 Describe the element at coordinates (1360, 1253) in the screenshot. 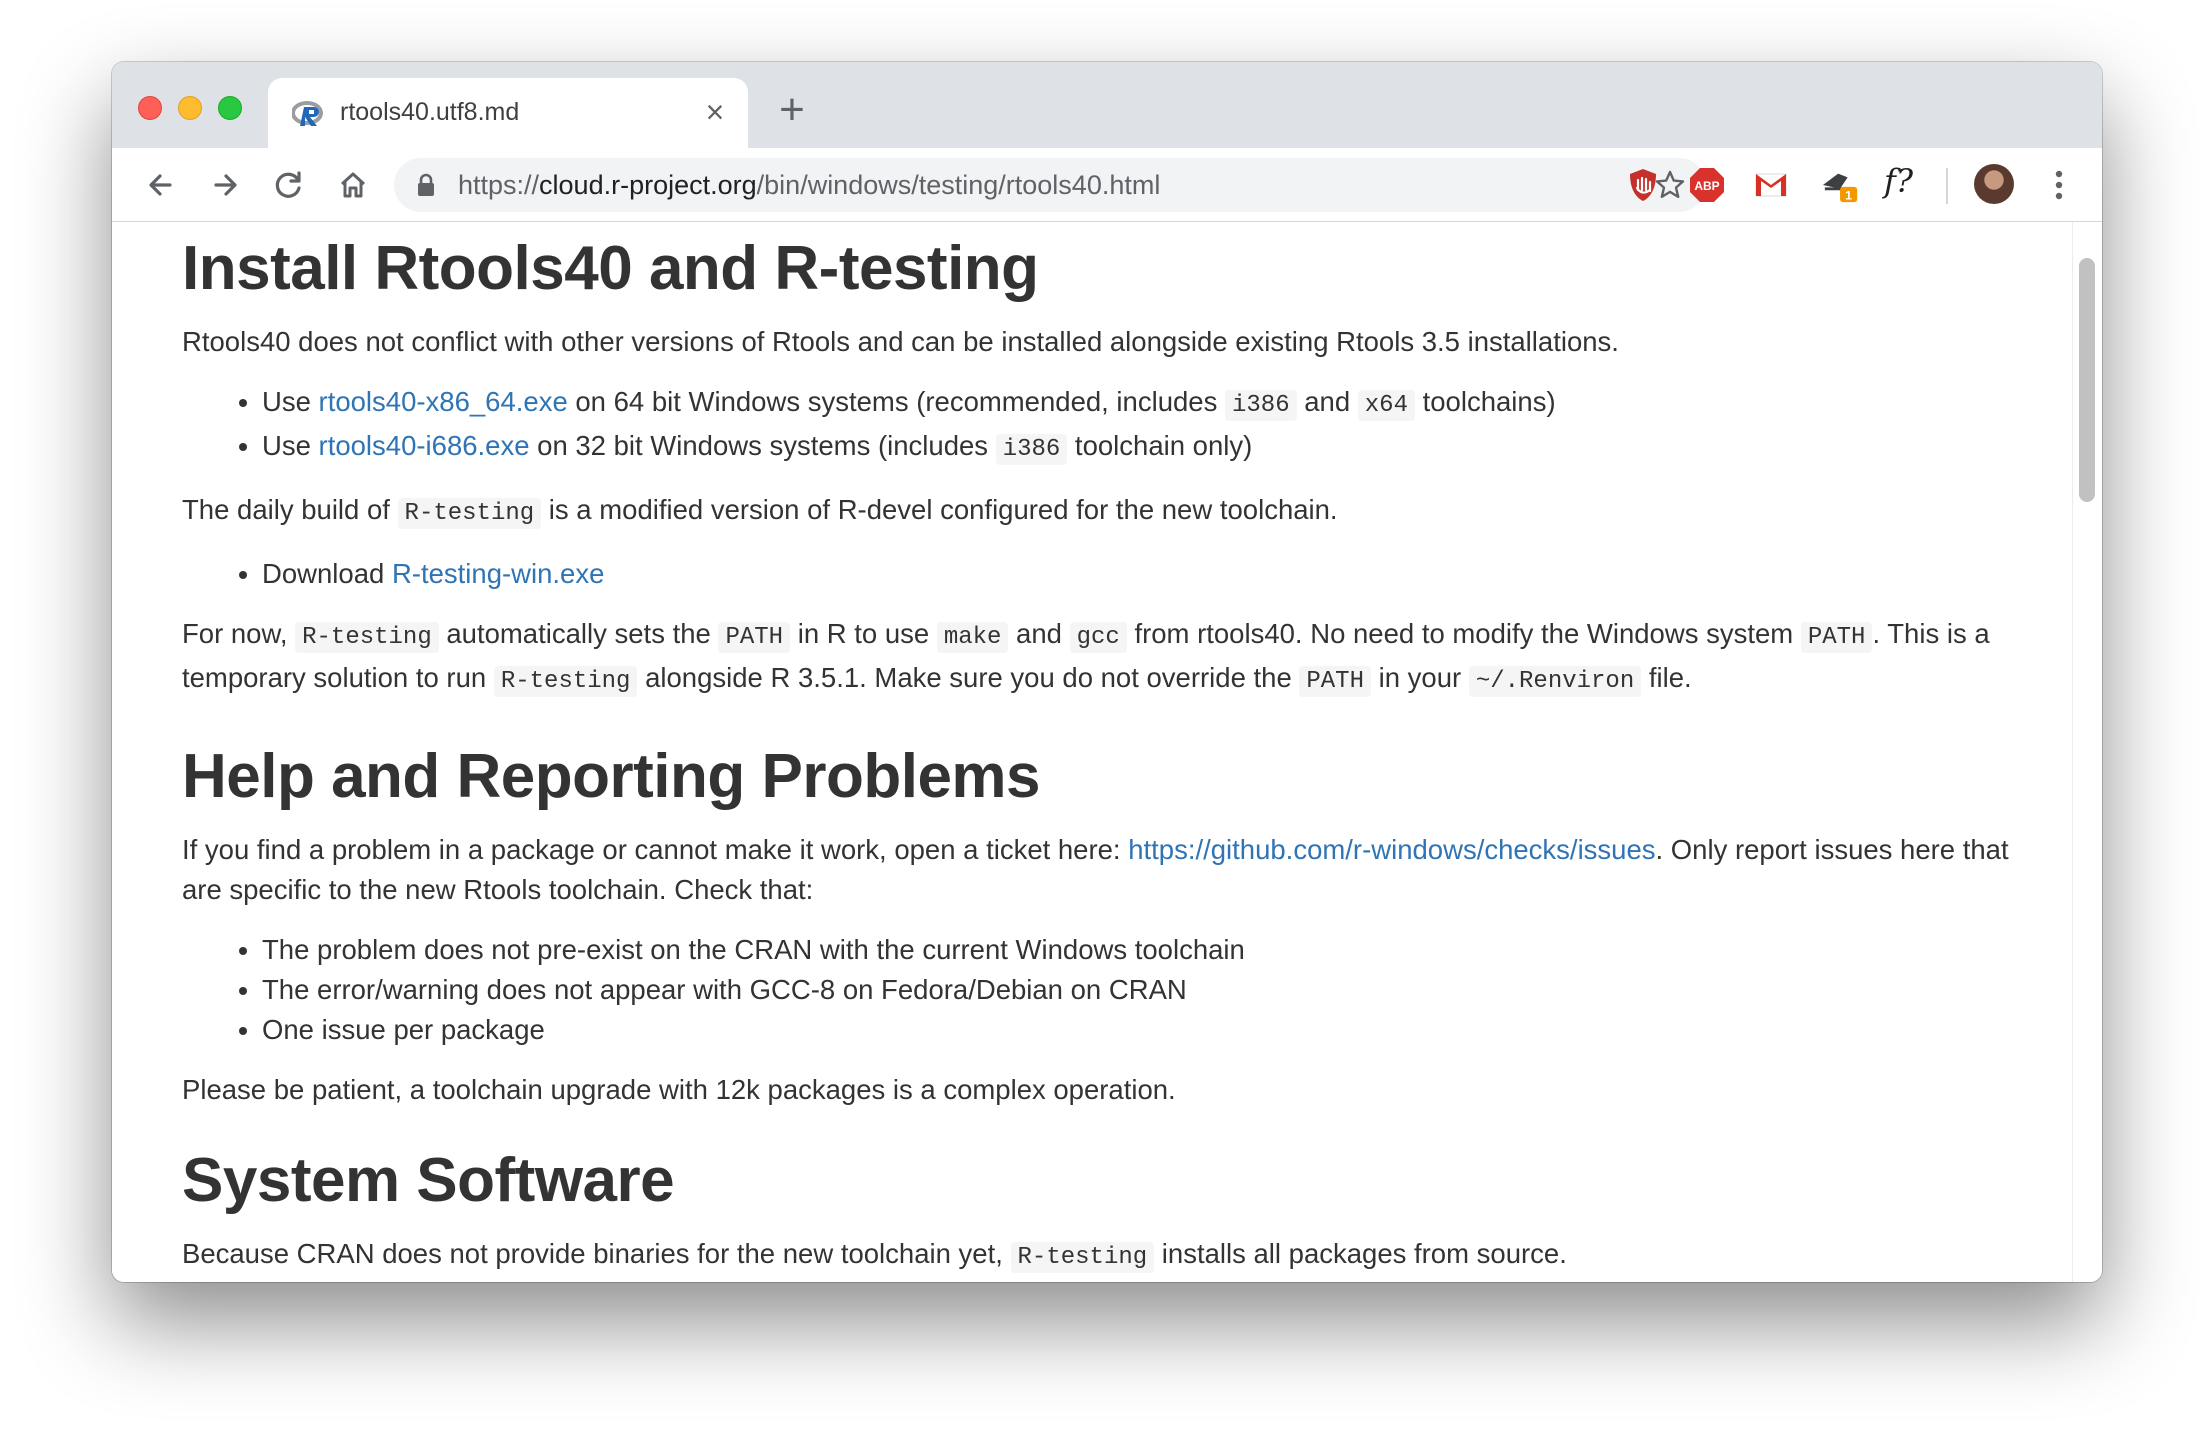

I see `text-span: installs all packages from source.` at that location.